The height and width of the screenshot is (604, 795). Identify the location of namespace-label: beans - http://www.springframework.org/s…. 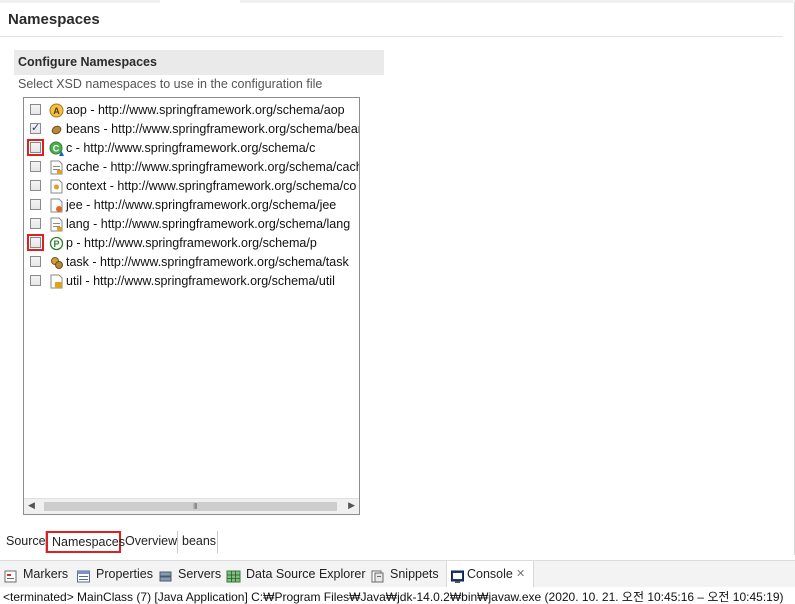
(213, 129).